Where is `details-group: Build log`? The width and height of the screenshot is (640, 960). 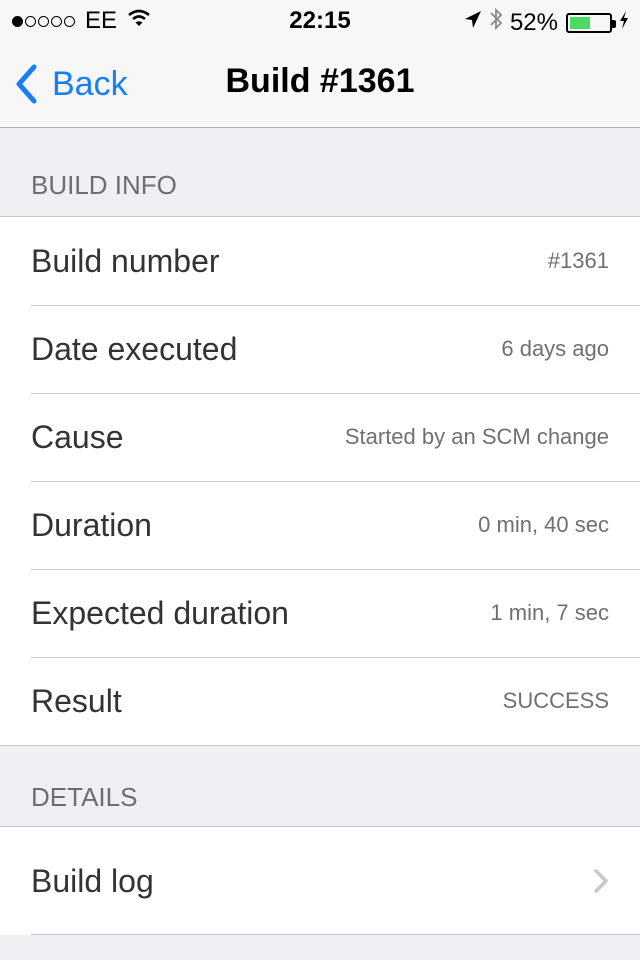 details-group: Build log is located at coordinates (320, 880).